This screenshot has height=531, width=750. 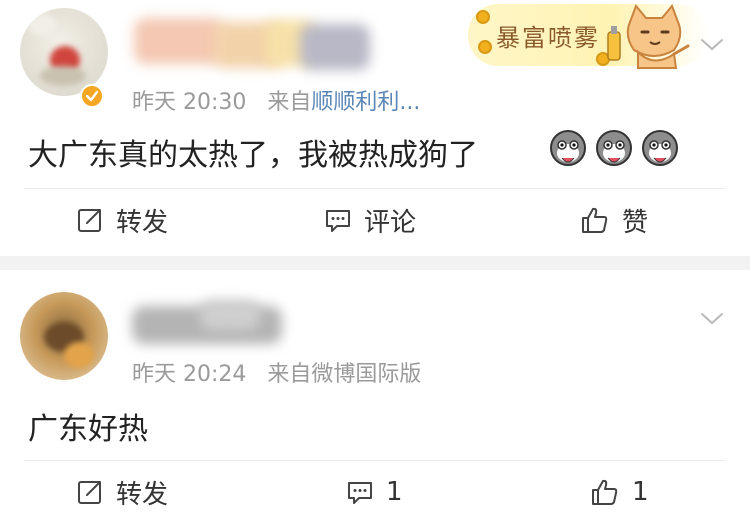 What do you see at coordinates (619, 492) in the screenshot?
I see `like-button: 1` at bounding box center [619, 492].